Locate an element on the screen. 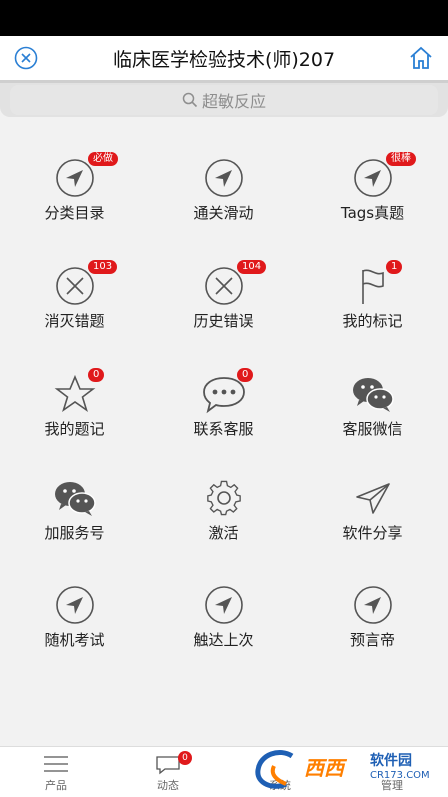 This screenshot has width=448, height=797. grid-item-label: Tags真题 is located at coordinates (372, 213).